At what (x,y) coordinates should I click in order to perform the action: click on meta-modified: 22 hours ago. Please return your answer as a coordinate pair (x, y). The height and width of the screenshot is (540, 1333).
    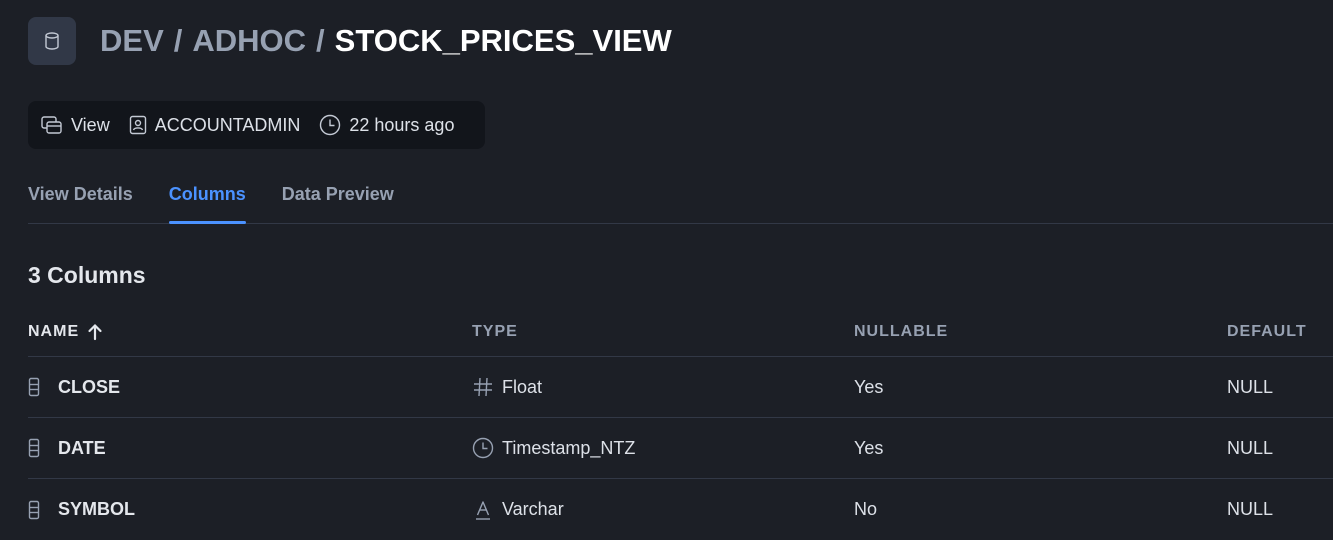
    Looking at the image, I should click on (386, 125).